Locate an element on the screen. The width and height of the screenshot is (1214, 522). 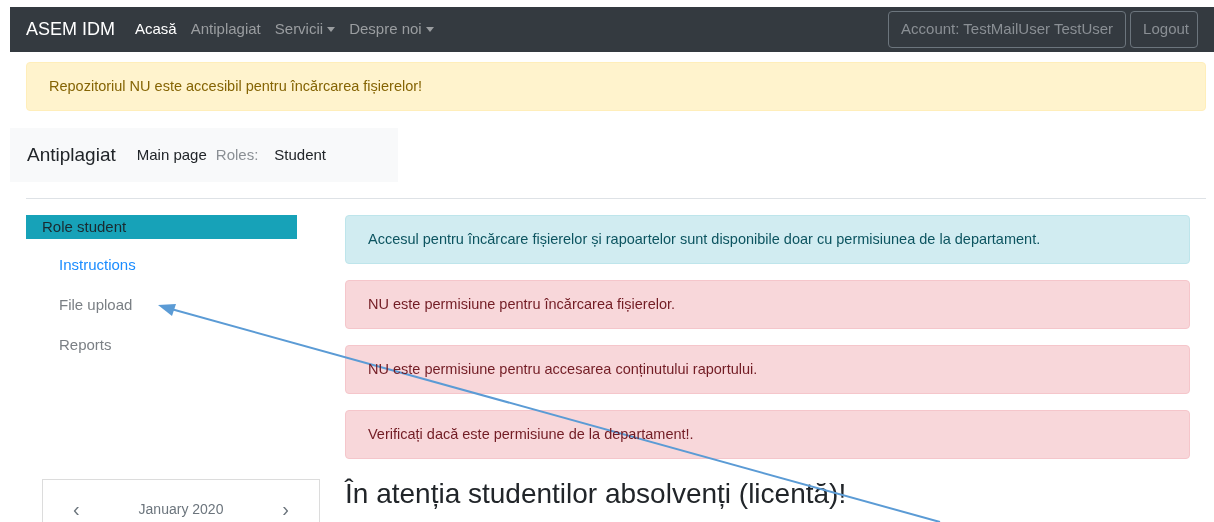
main-page-link: Main page is located at coordinates (171, 155).